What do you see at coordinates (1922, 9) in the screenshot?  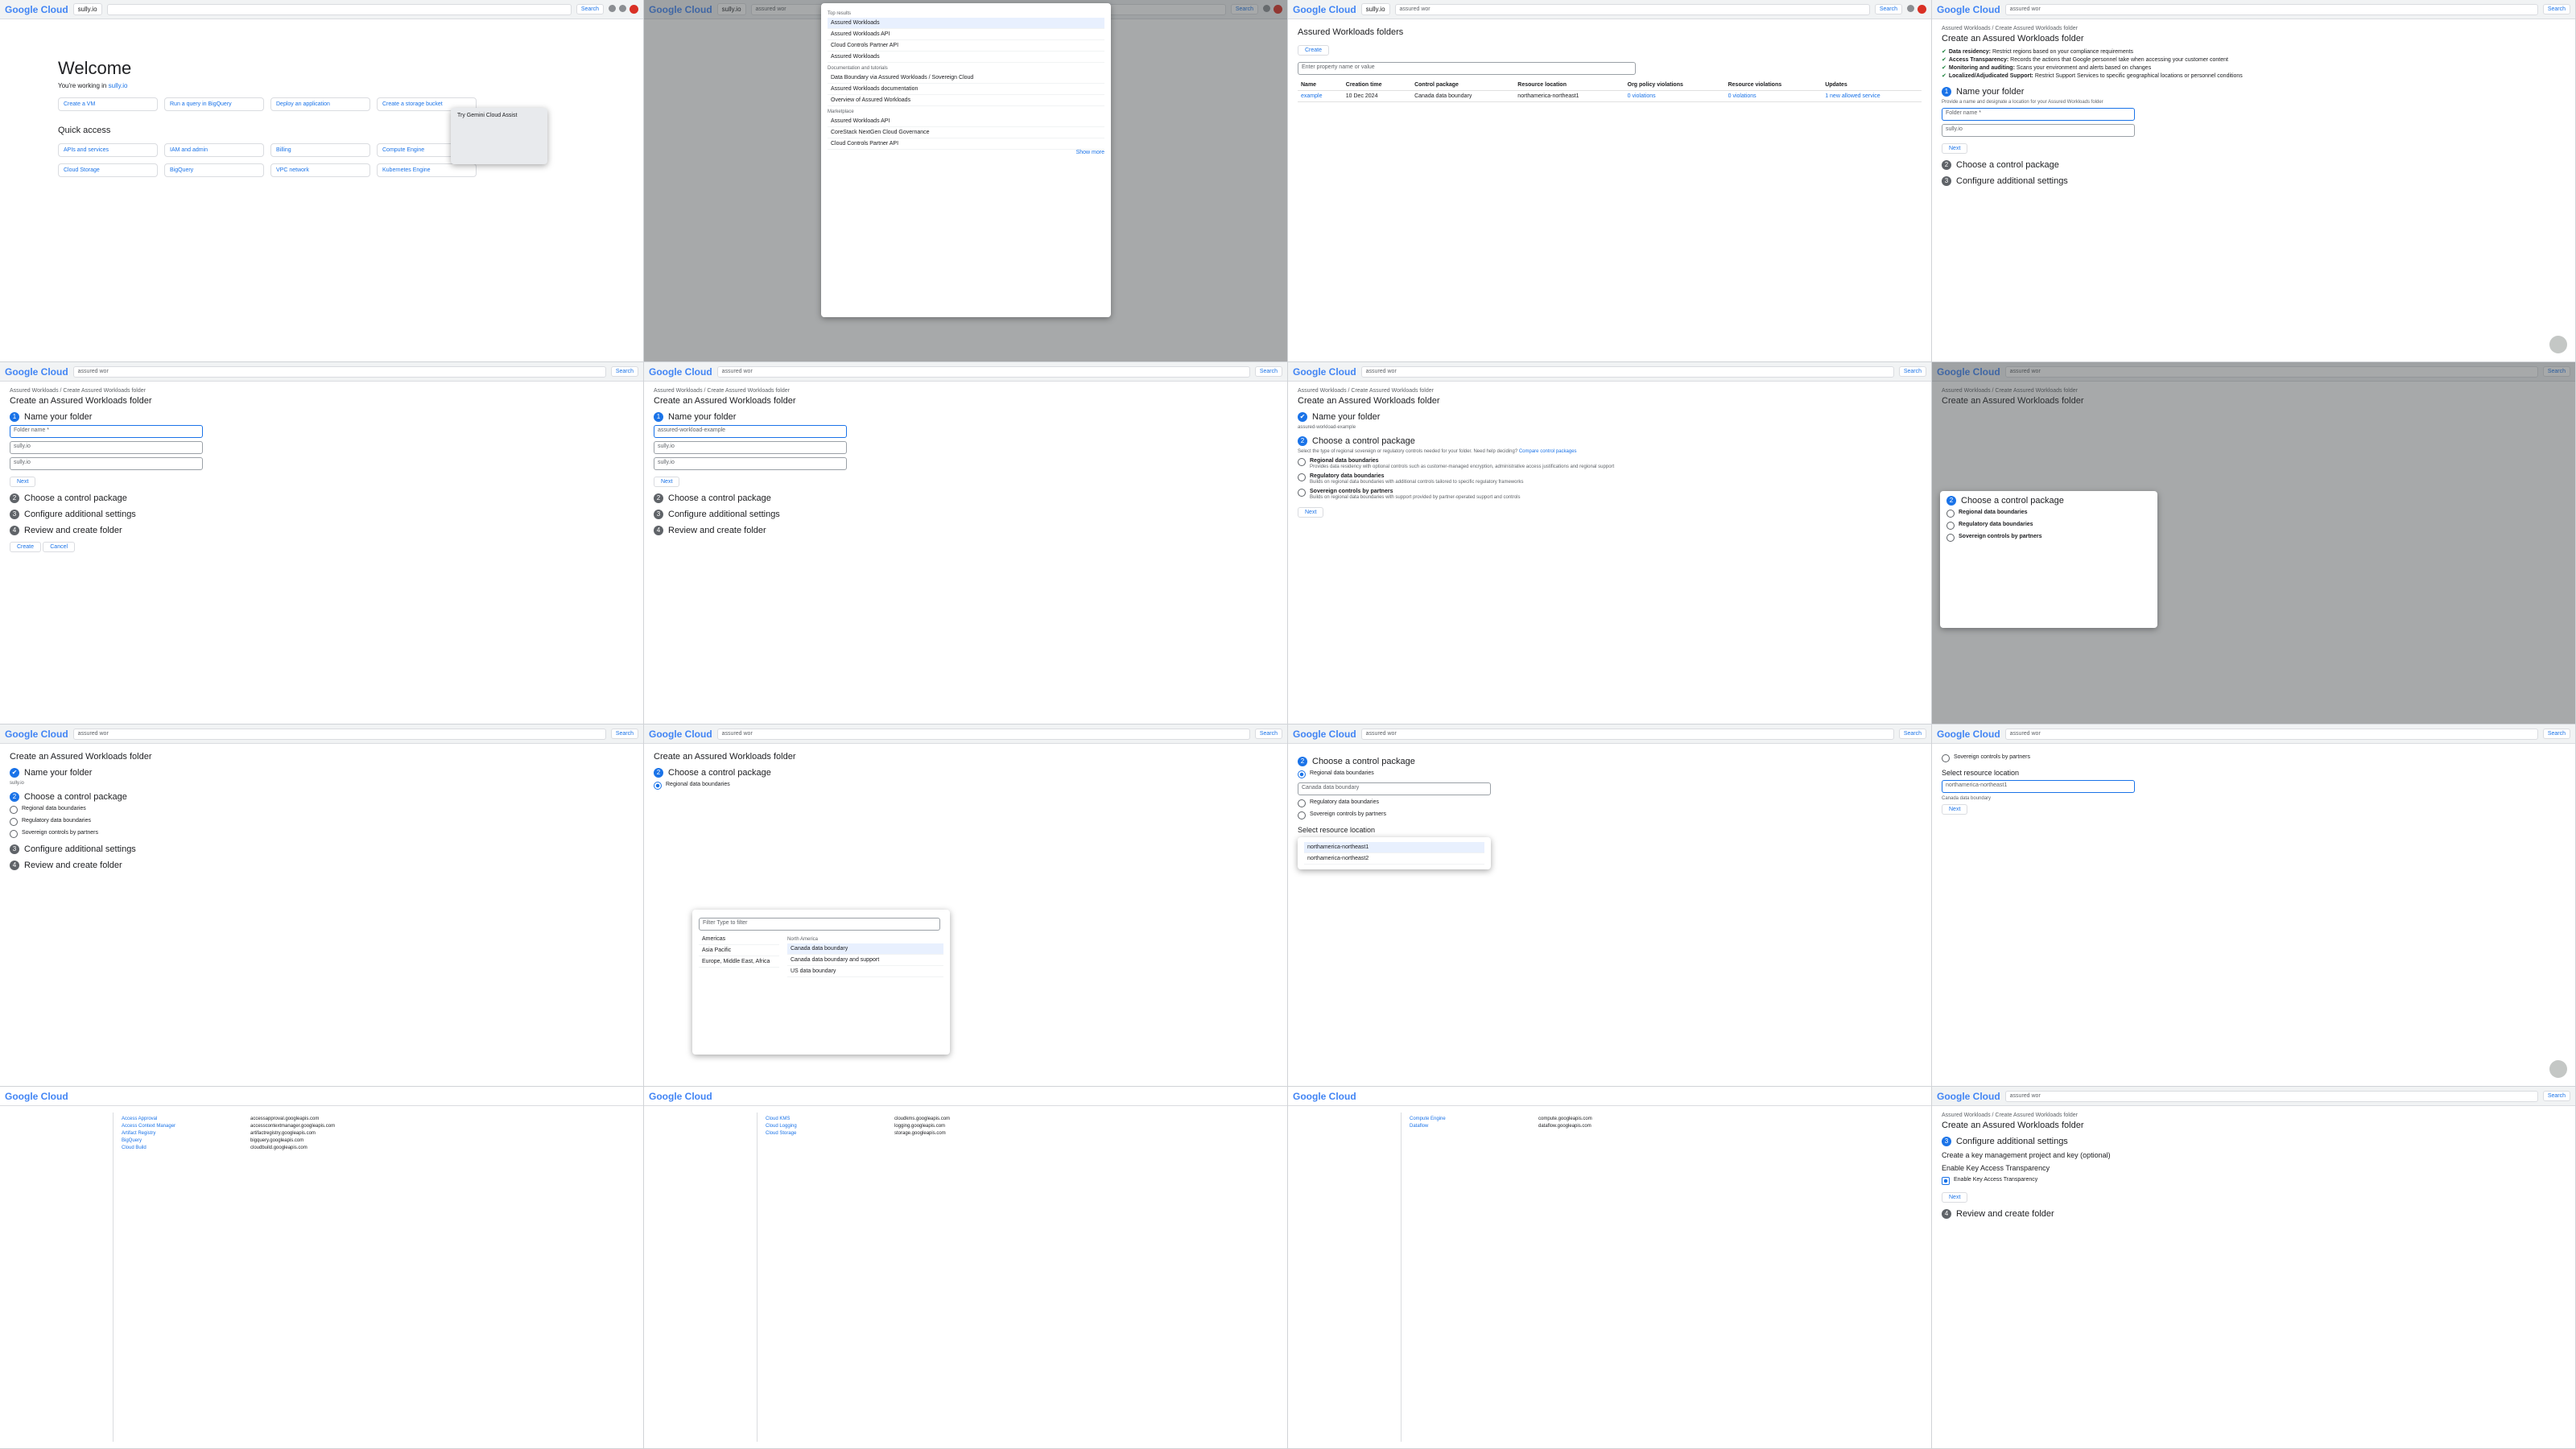 I see `avatar` at bounding box center [1922, 9].